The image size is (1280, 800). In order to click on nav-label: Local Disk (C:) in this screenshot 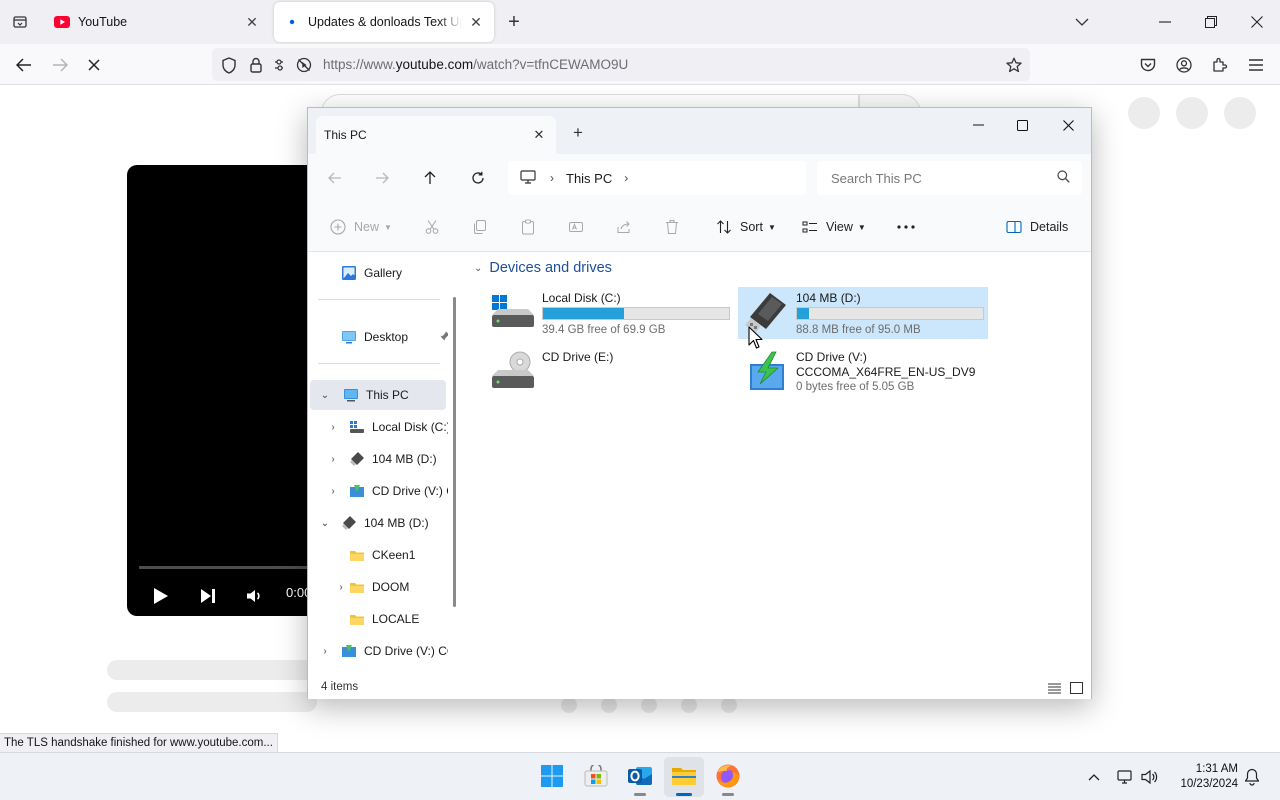, I will do `click(410, 427)`.